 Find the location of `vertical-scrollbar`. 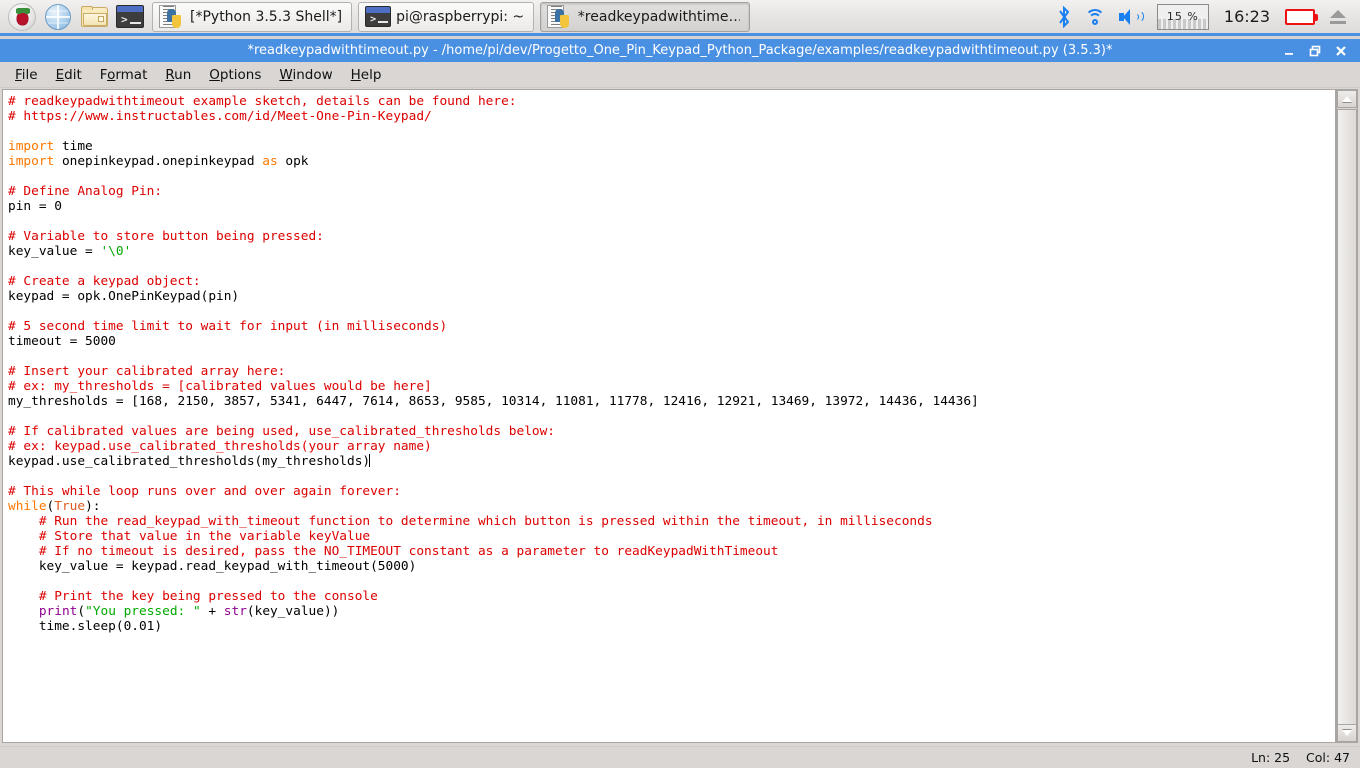

vertical-scrollbar is located at coordinates (1347, 416).